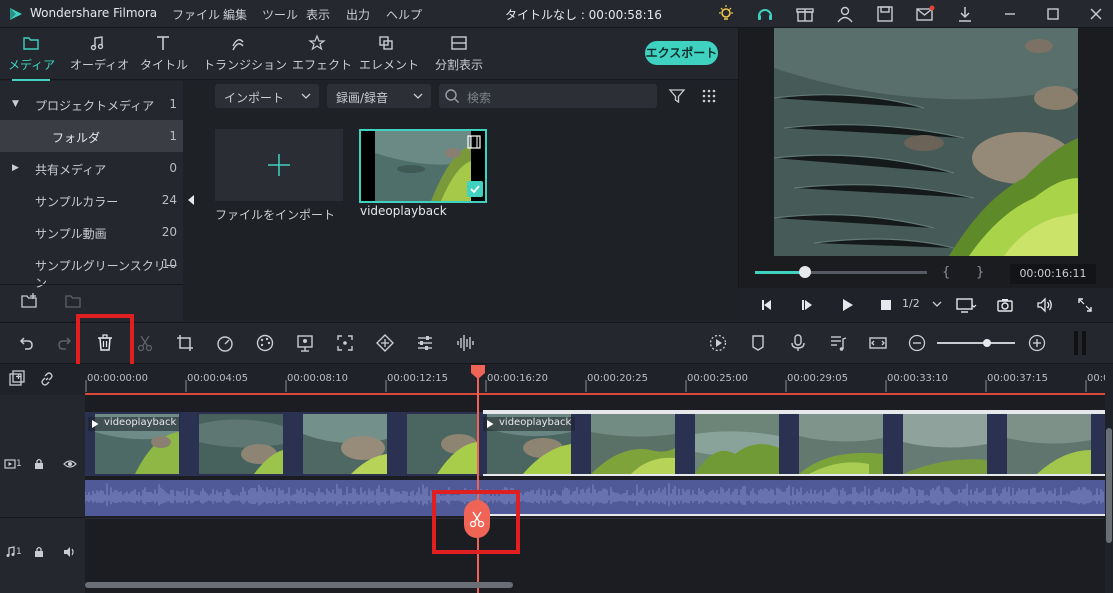  Describe the element at coordinates (305, 343) in the screenshot. I see `green-screen-icon` at that location.